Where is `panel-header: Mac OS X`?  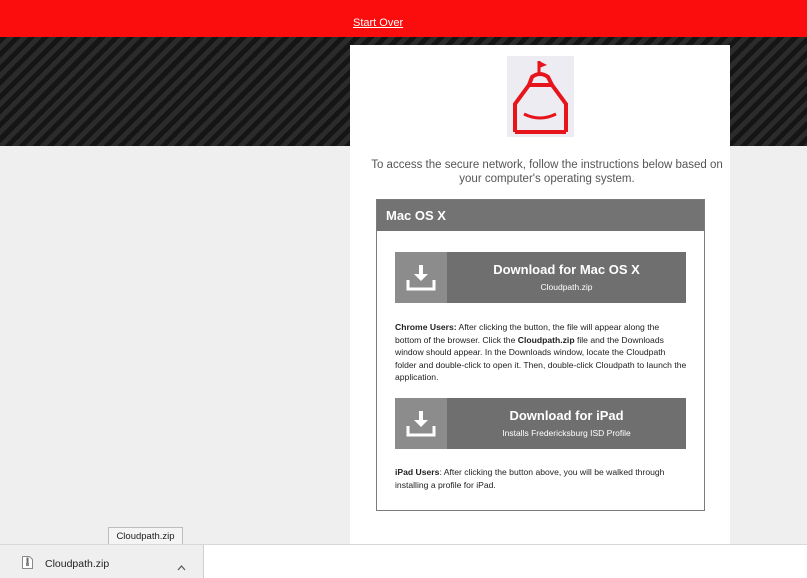
panel-header: Mac OS X is located at coordinates (540, 215).